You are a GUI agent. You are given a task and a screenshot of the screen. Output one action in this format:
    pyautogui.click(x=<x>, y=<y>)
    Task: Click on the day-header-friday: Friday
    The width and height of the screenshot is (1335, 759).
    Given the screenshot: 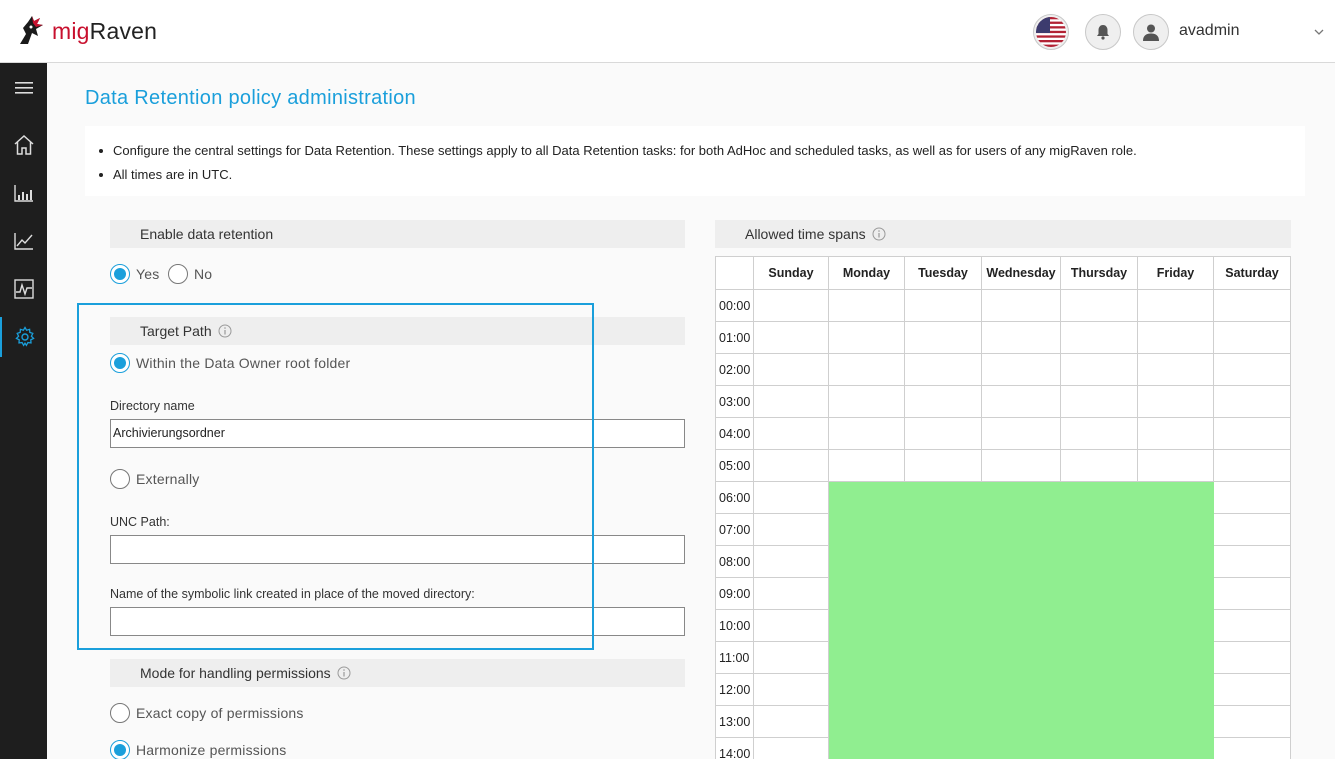 What is the action you would take?
    pyautogui.click(x=1175, y=273)
    